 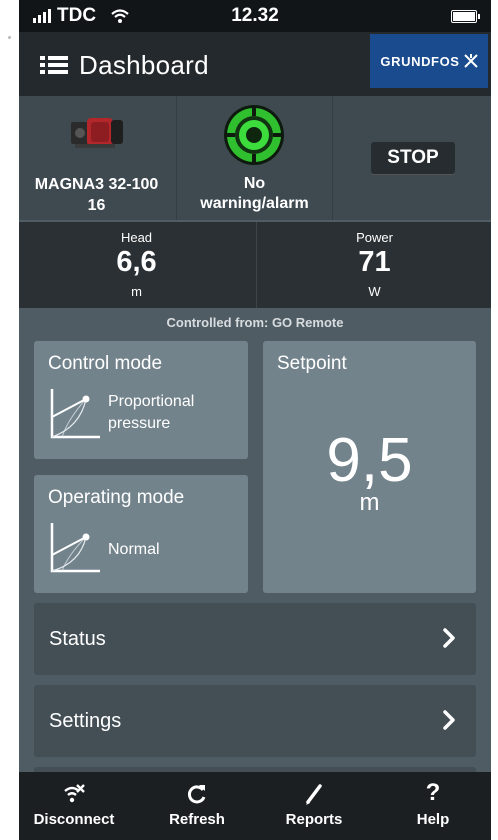 I want to click on battery-icon, so click(x=465, y=16).